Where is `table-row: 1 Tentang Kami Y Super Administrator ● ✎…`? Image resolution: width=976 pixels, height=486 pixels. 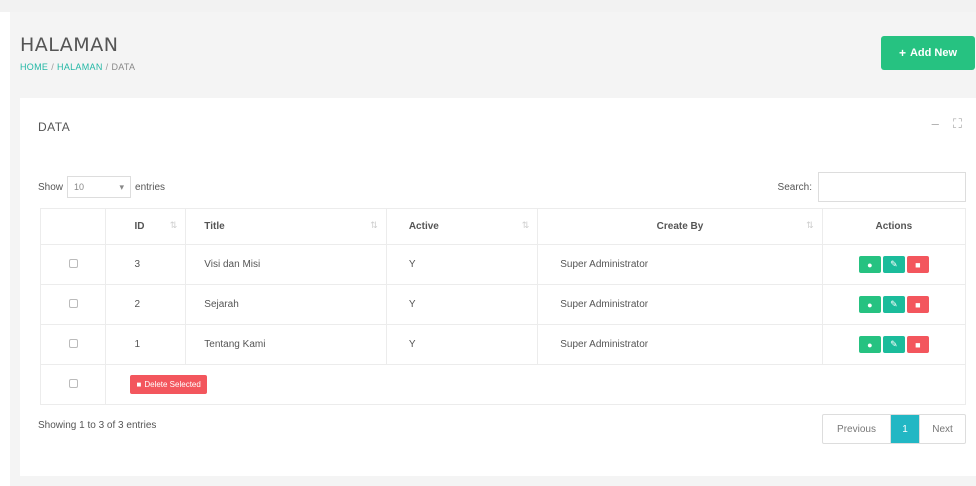
table-row: 1 Tentang Kami Y Super Administrator ● ✎… is located at coordinates (503, 344).